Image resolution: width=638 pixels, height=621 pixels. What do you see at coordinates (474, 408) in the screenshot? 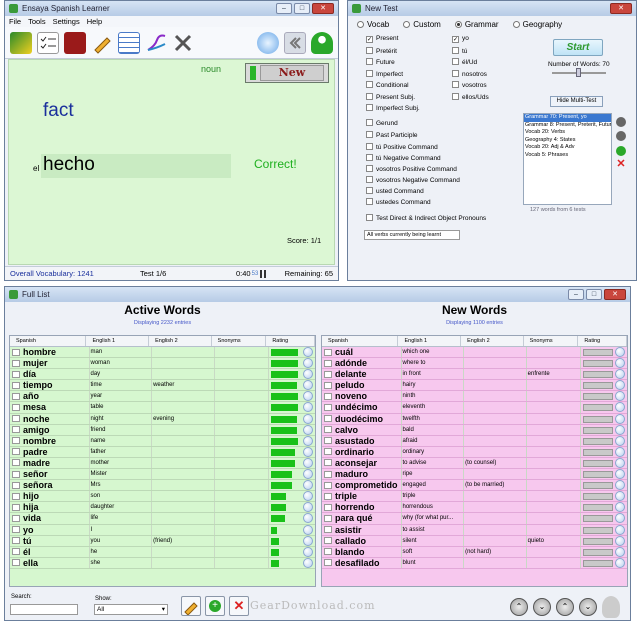
I see `table-row: undécimo eleventh` at bounding box center [474, 408].